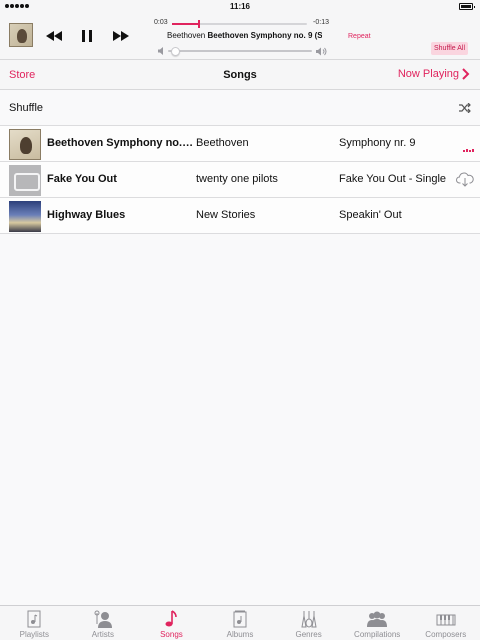  What do you see at coordinates (176, 51) in the screenshot?
I see `volume-knob` at bounding box center [176, 51].